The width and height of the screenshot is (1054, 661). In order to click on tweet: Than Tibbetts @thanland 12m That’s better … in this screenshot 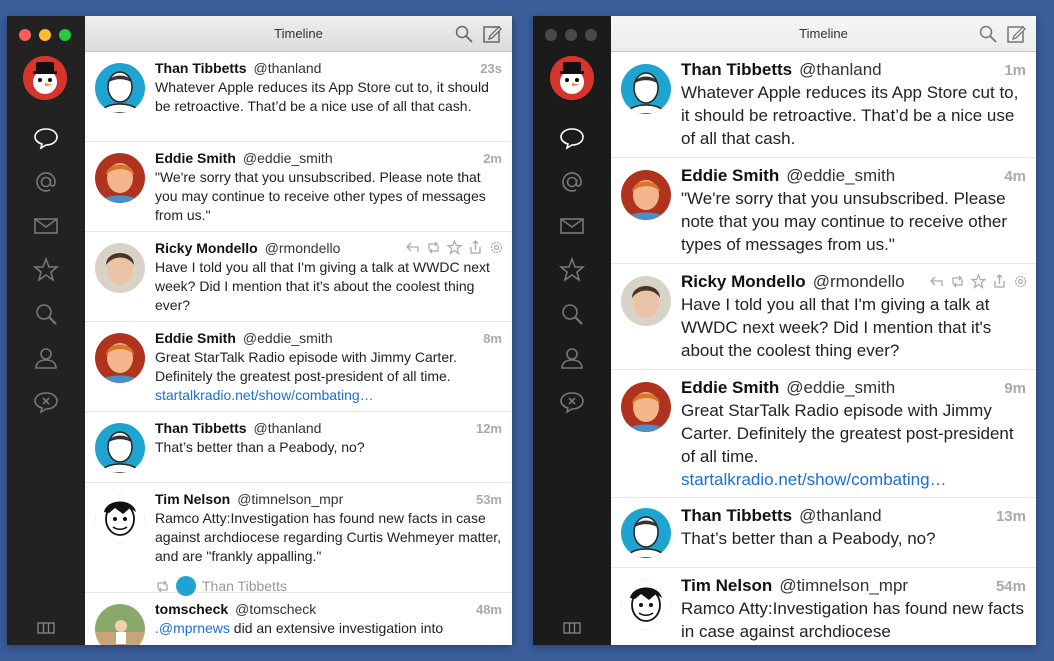, I will do `click(298, 447)`.